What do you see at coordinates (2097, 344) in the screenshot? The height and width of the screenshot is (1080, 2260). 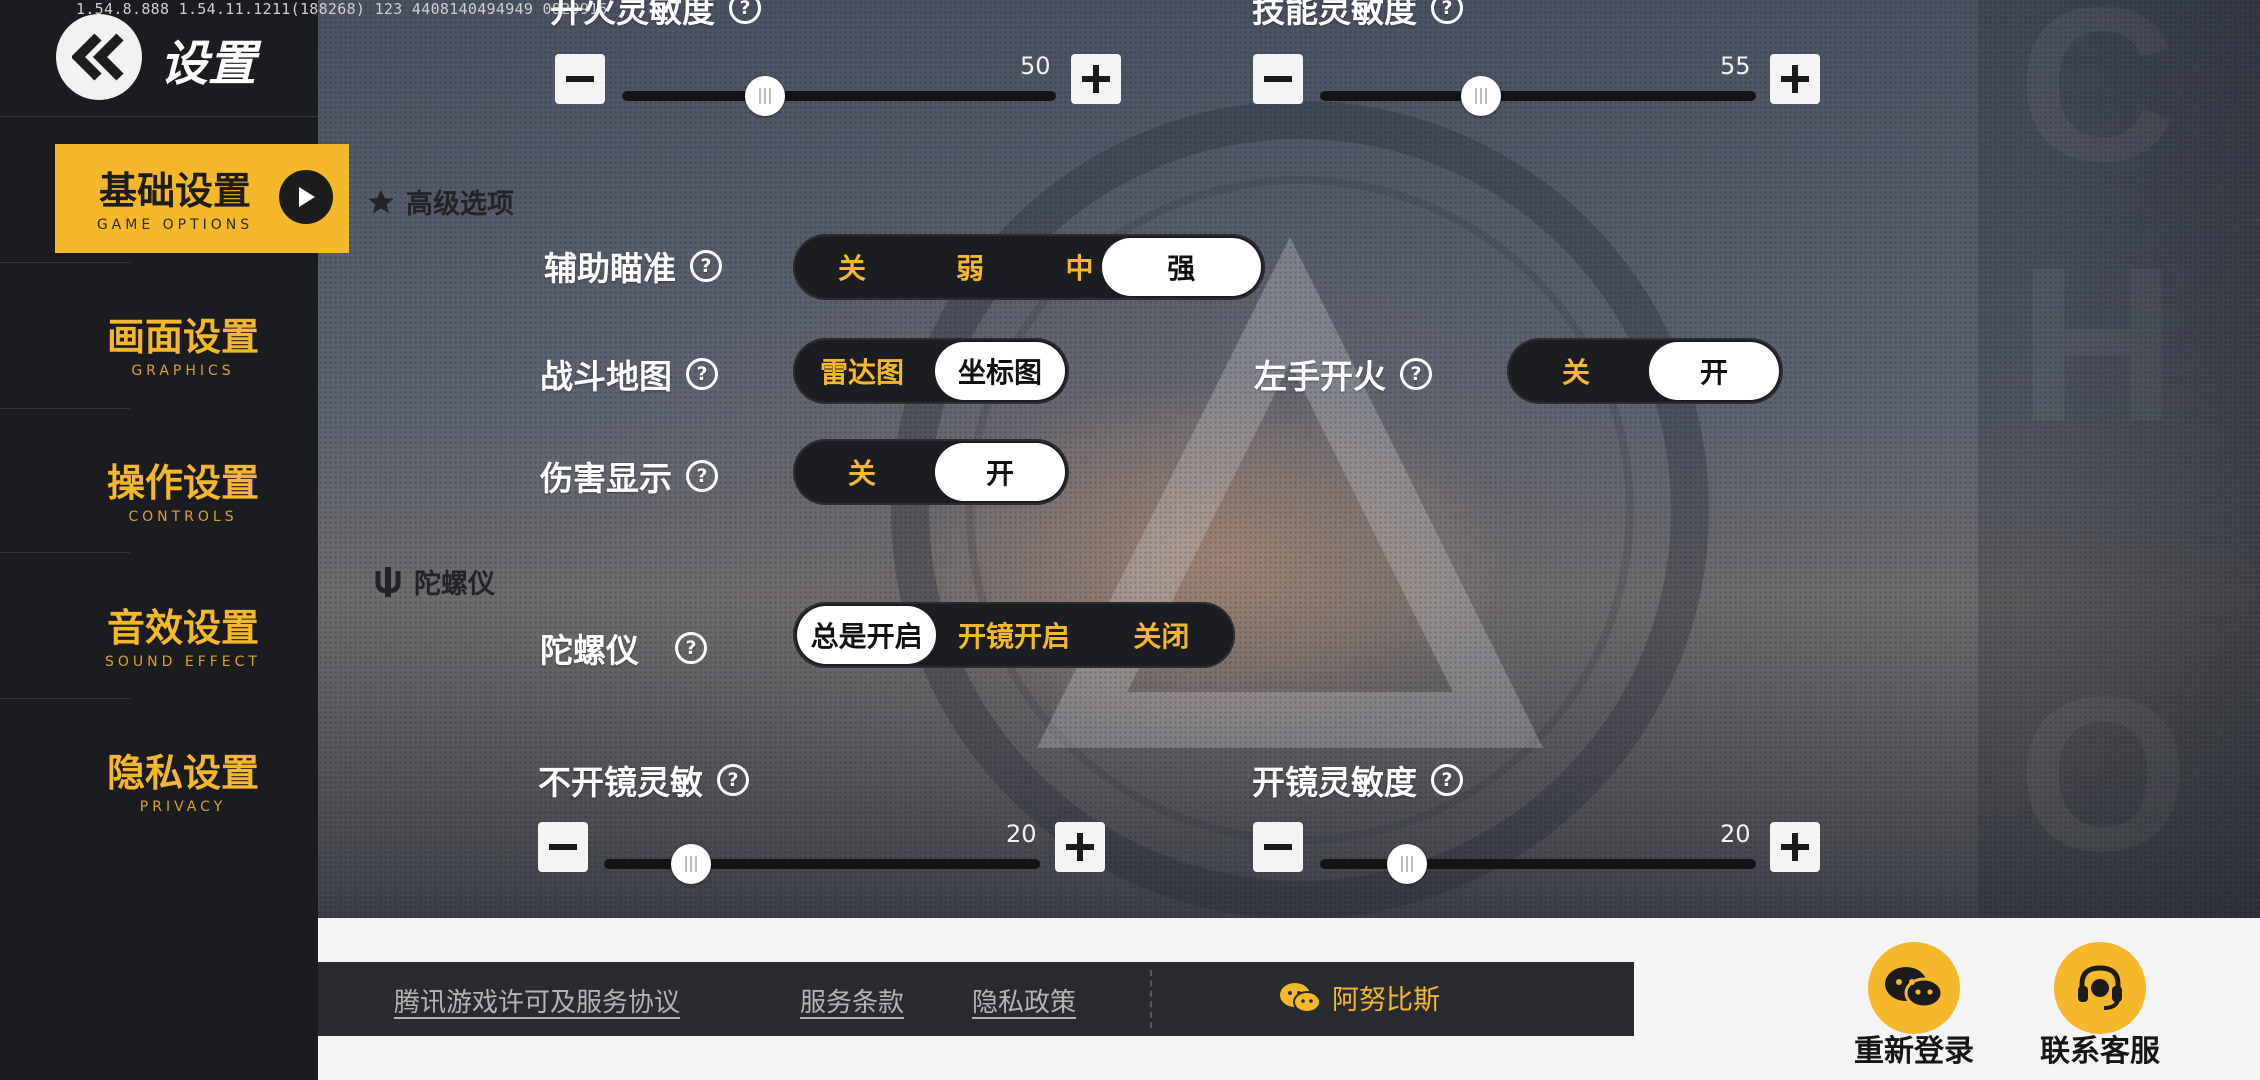 I see `svg-text: H` at bounding box center [2097, 344].